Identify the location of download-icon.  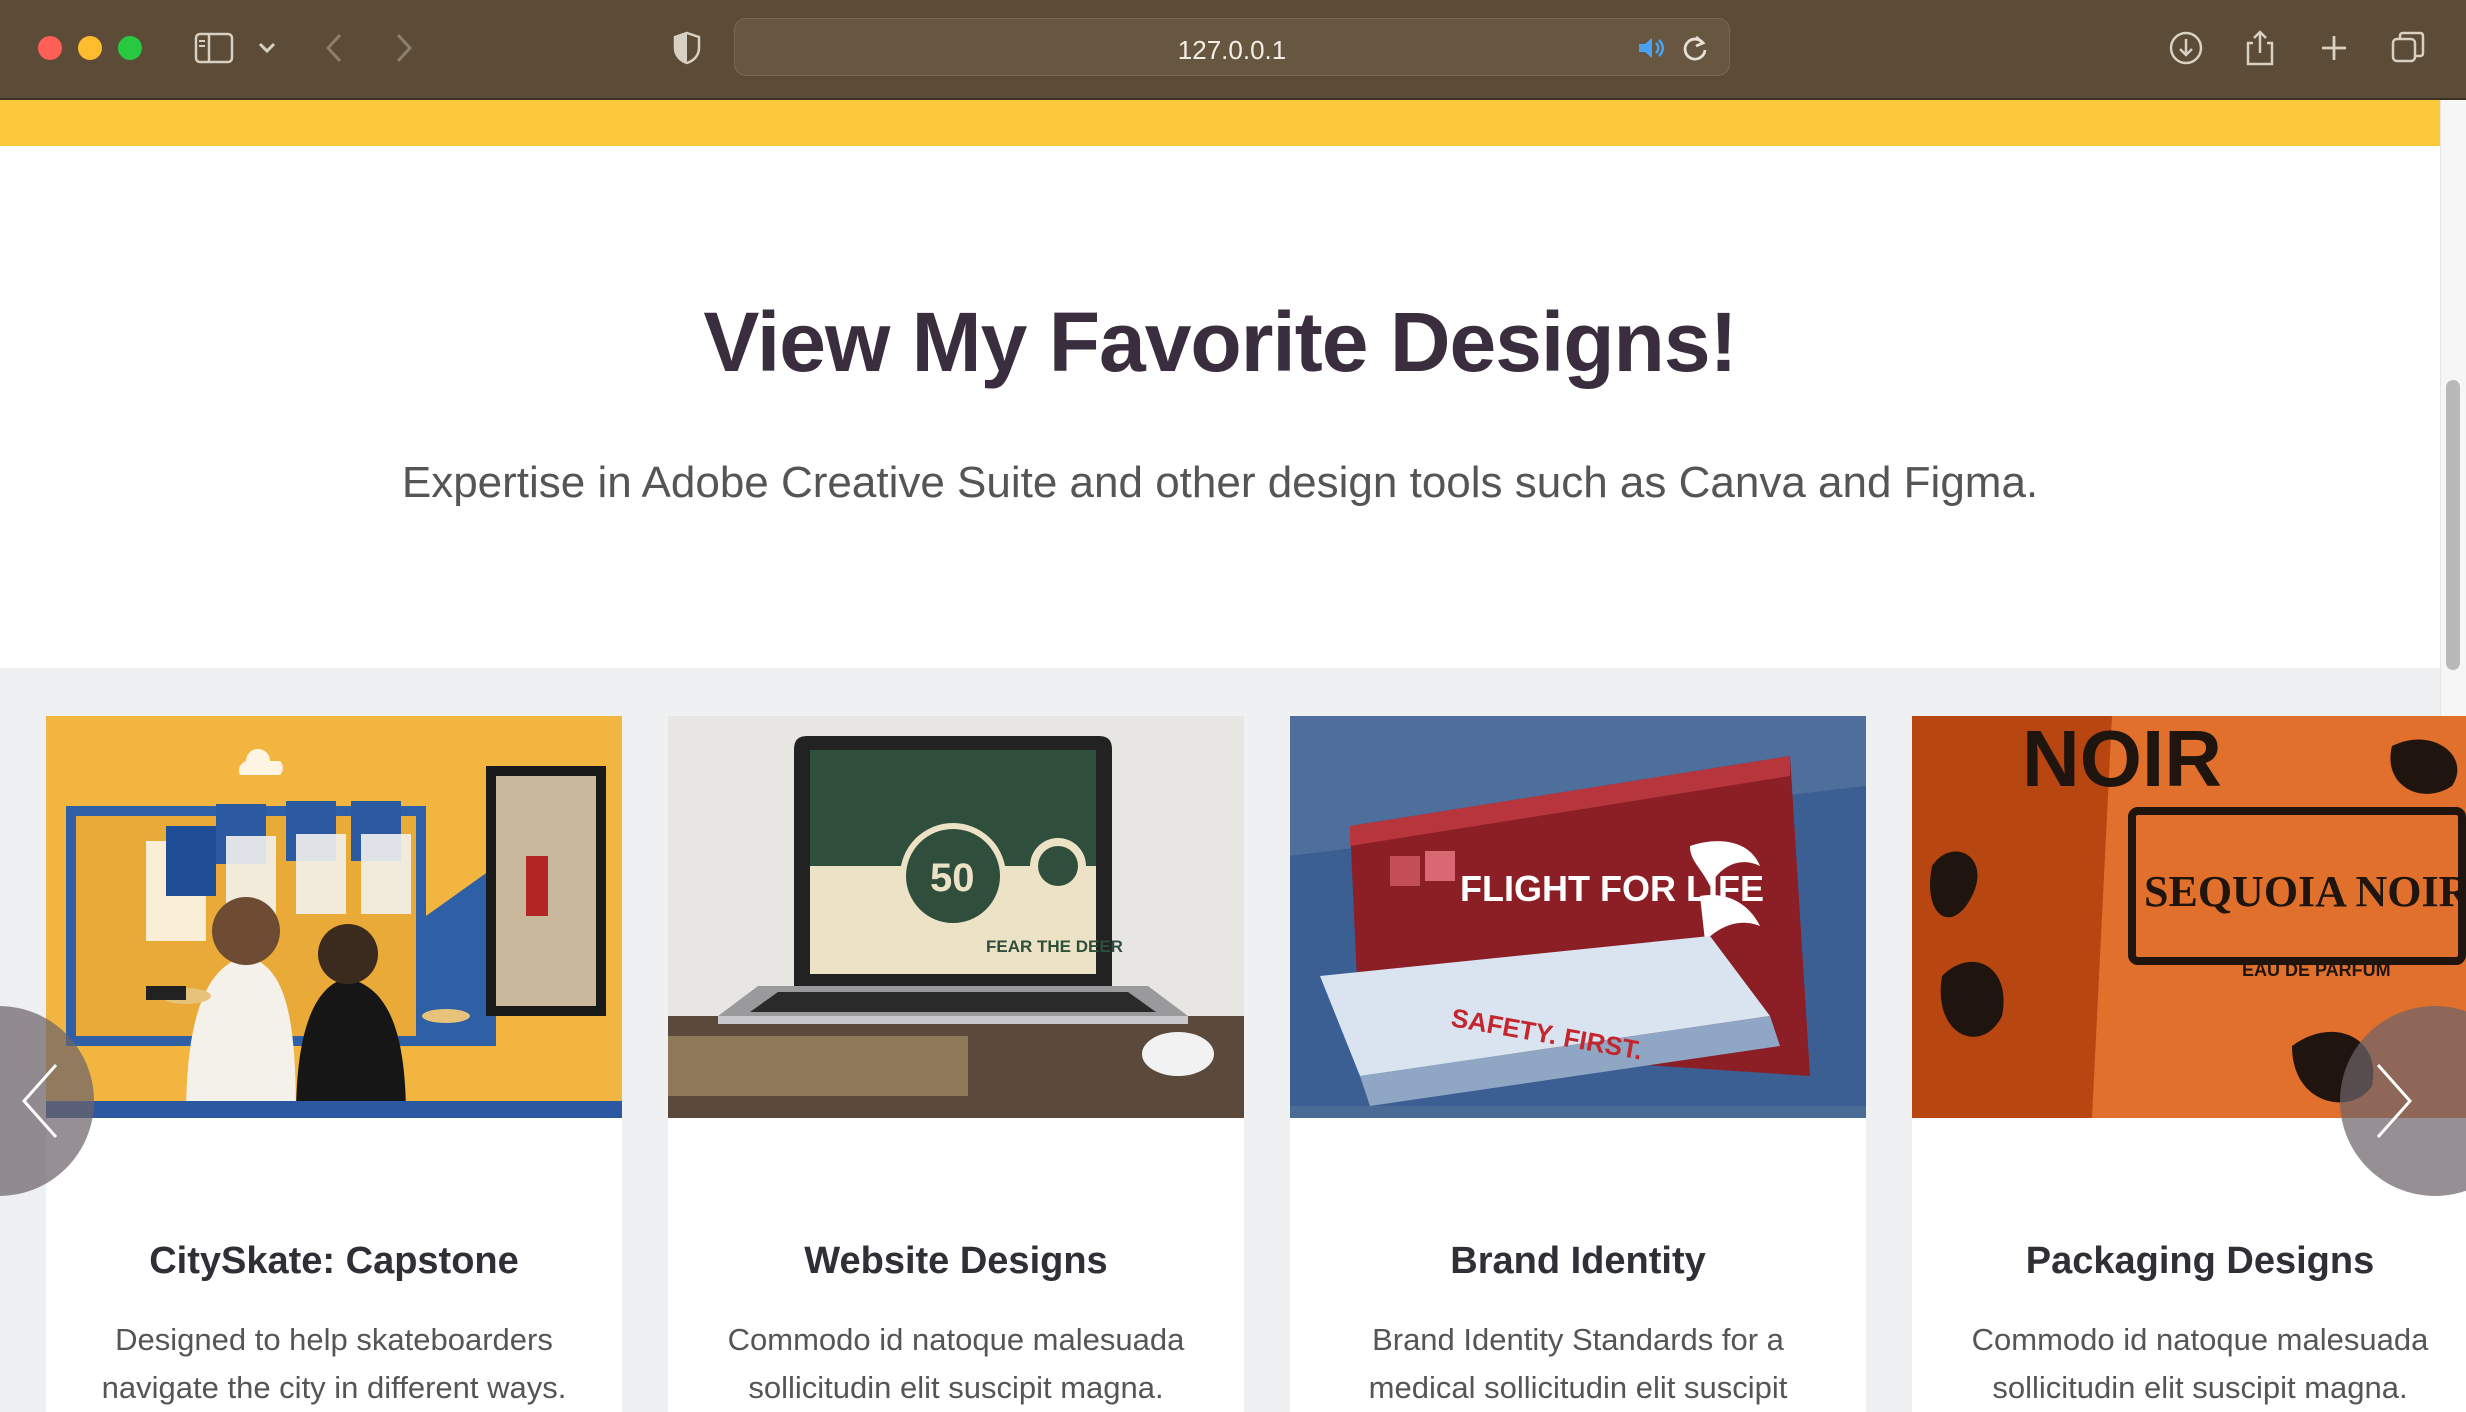
(2186, 48).